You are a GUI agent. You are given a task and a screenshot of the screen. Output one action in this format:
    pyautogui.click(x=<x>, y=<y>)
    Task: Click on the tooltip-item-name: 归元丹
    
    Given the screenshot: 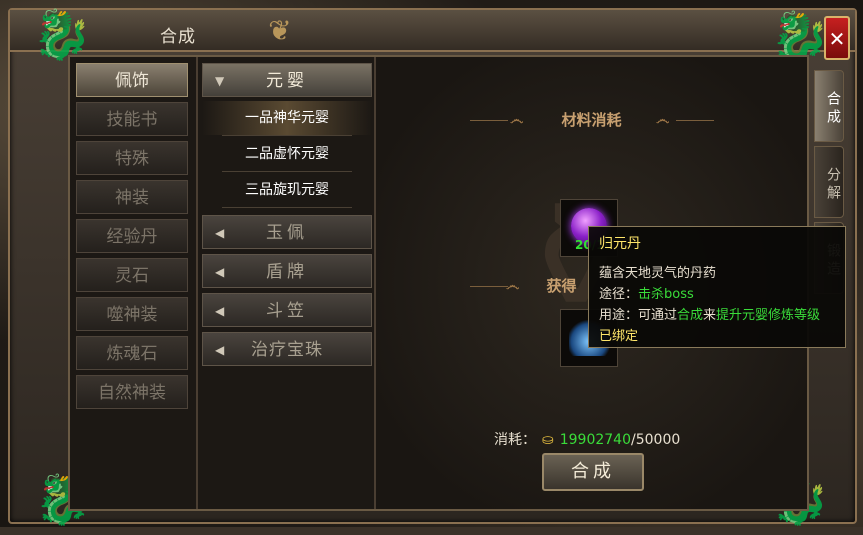 What is the action you would take?
    pyautogui.click(x=620, y=244)
    